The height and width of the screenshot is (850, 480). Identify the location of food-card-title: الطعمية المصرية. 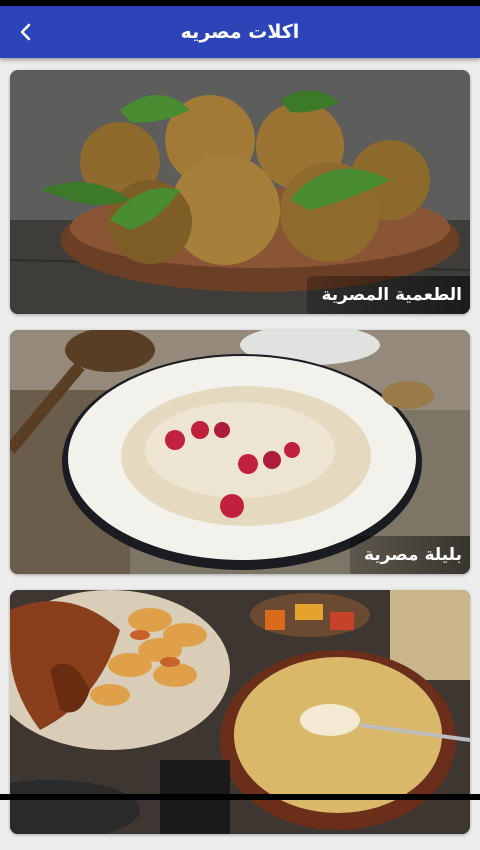
(388, 295).